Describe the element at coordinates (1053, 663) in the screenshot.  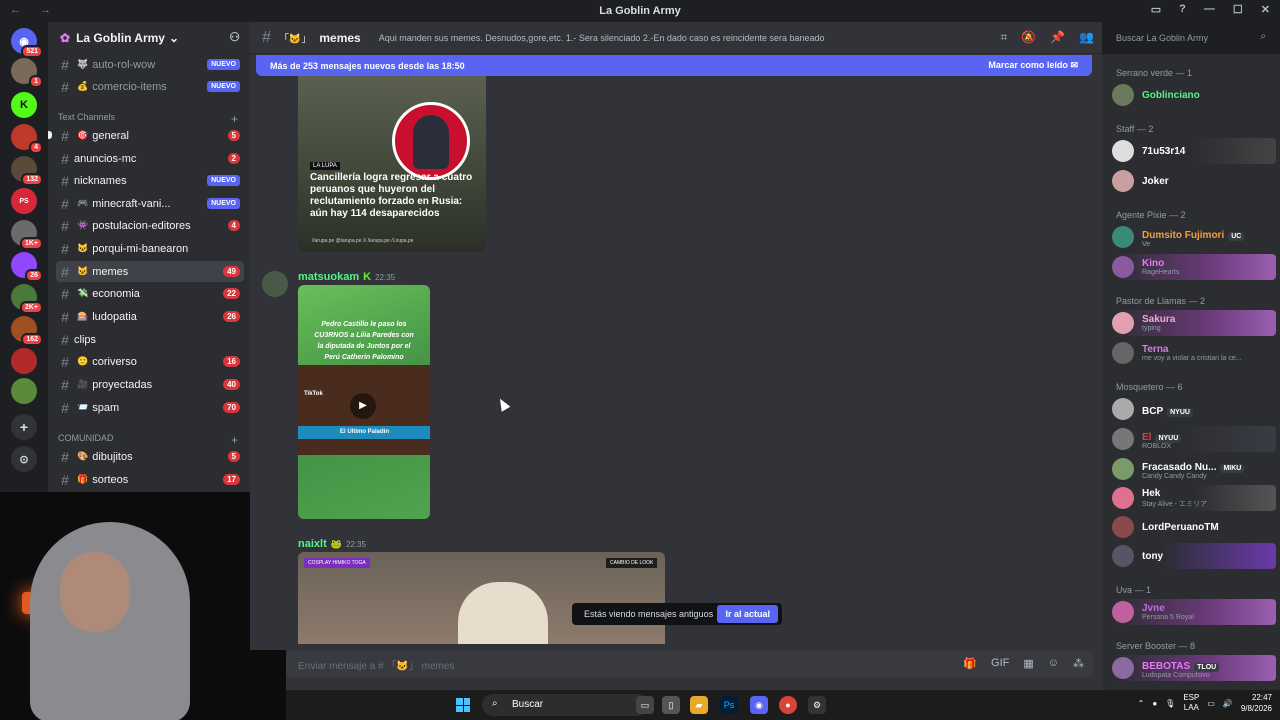
I see `emoji-icon: ☺` at that location.